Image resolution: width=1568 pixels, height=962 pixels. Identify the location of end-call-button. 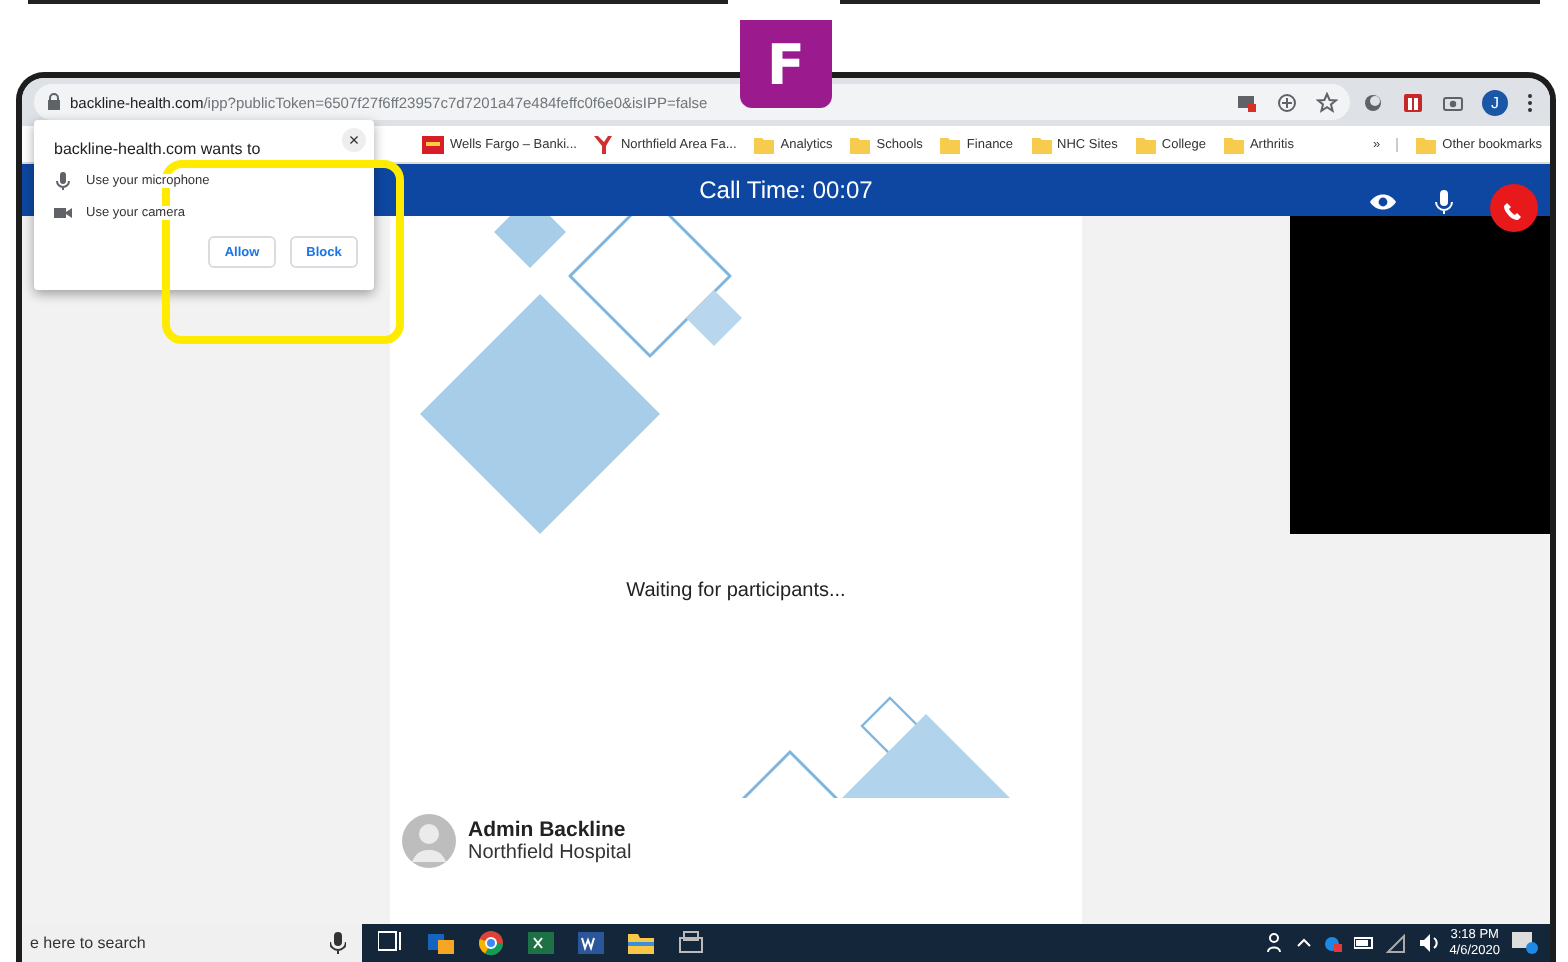
(1514, 208).